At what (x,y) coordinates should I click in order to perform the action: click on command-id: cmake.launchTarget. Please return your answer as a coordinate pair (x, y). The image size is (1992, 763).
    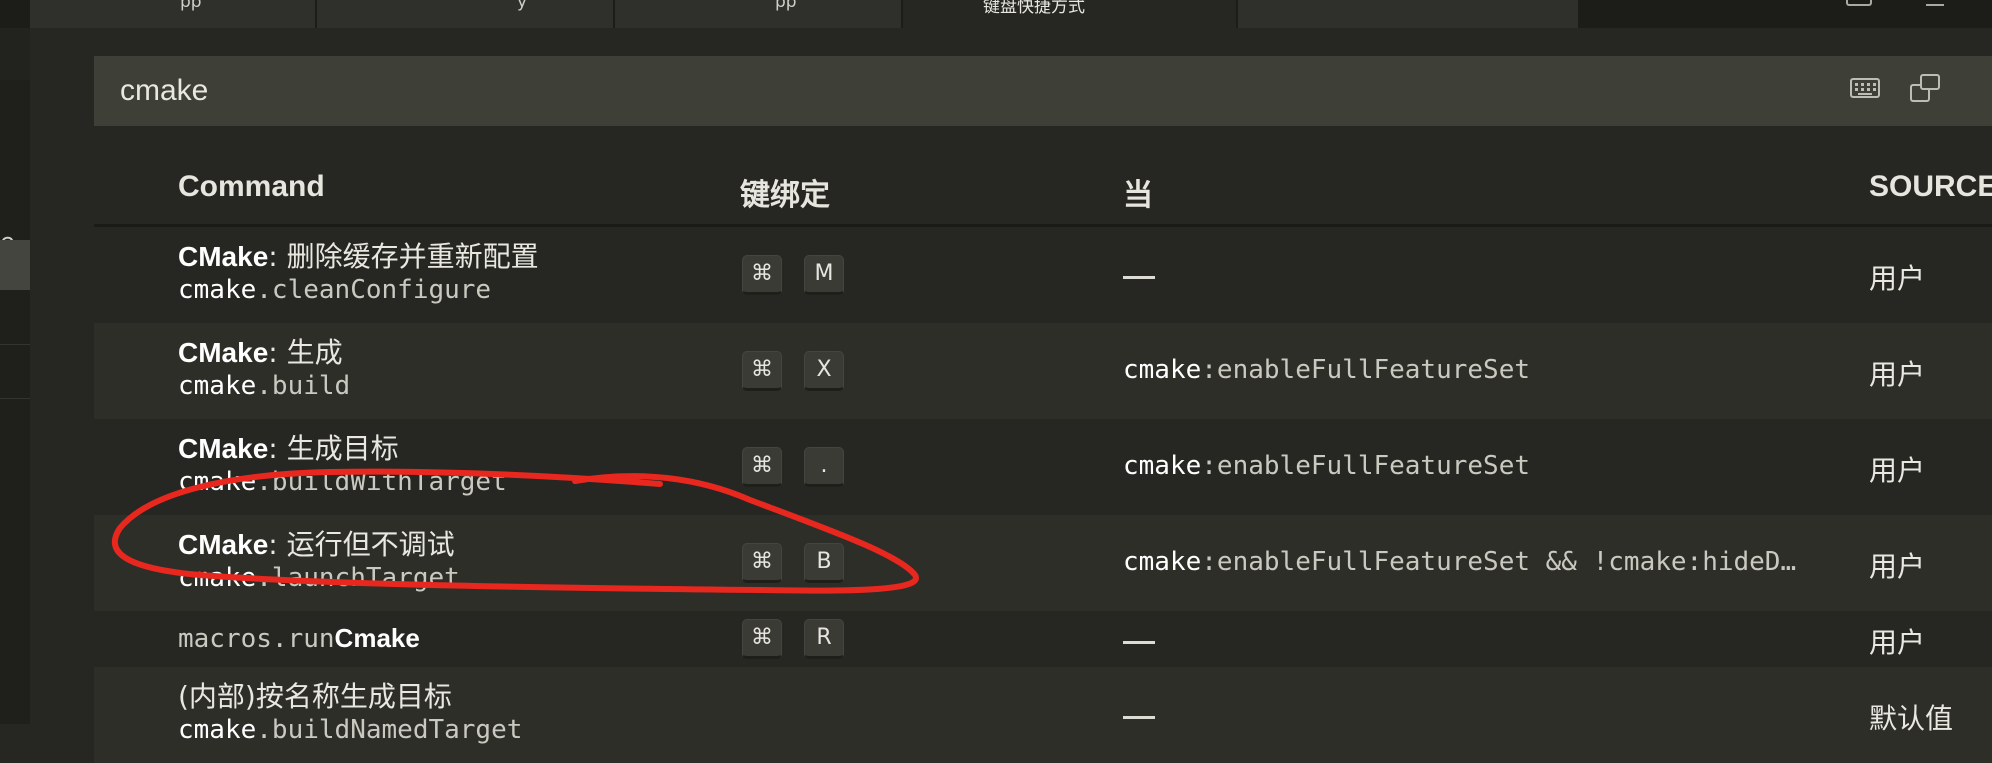
    Looking at the image, I should click on (319, 578).